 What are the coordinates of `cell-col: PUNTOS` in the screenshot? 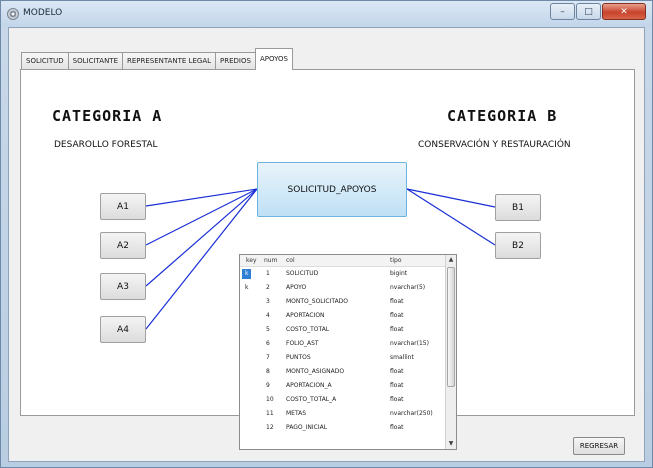 It's located at (298, 357).